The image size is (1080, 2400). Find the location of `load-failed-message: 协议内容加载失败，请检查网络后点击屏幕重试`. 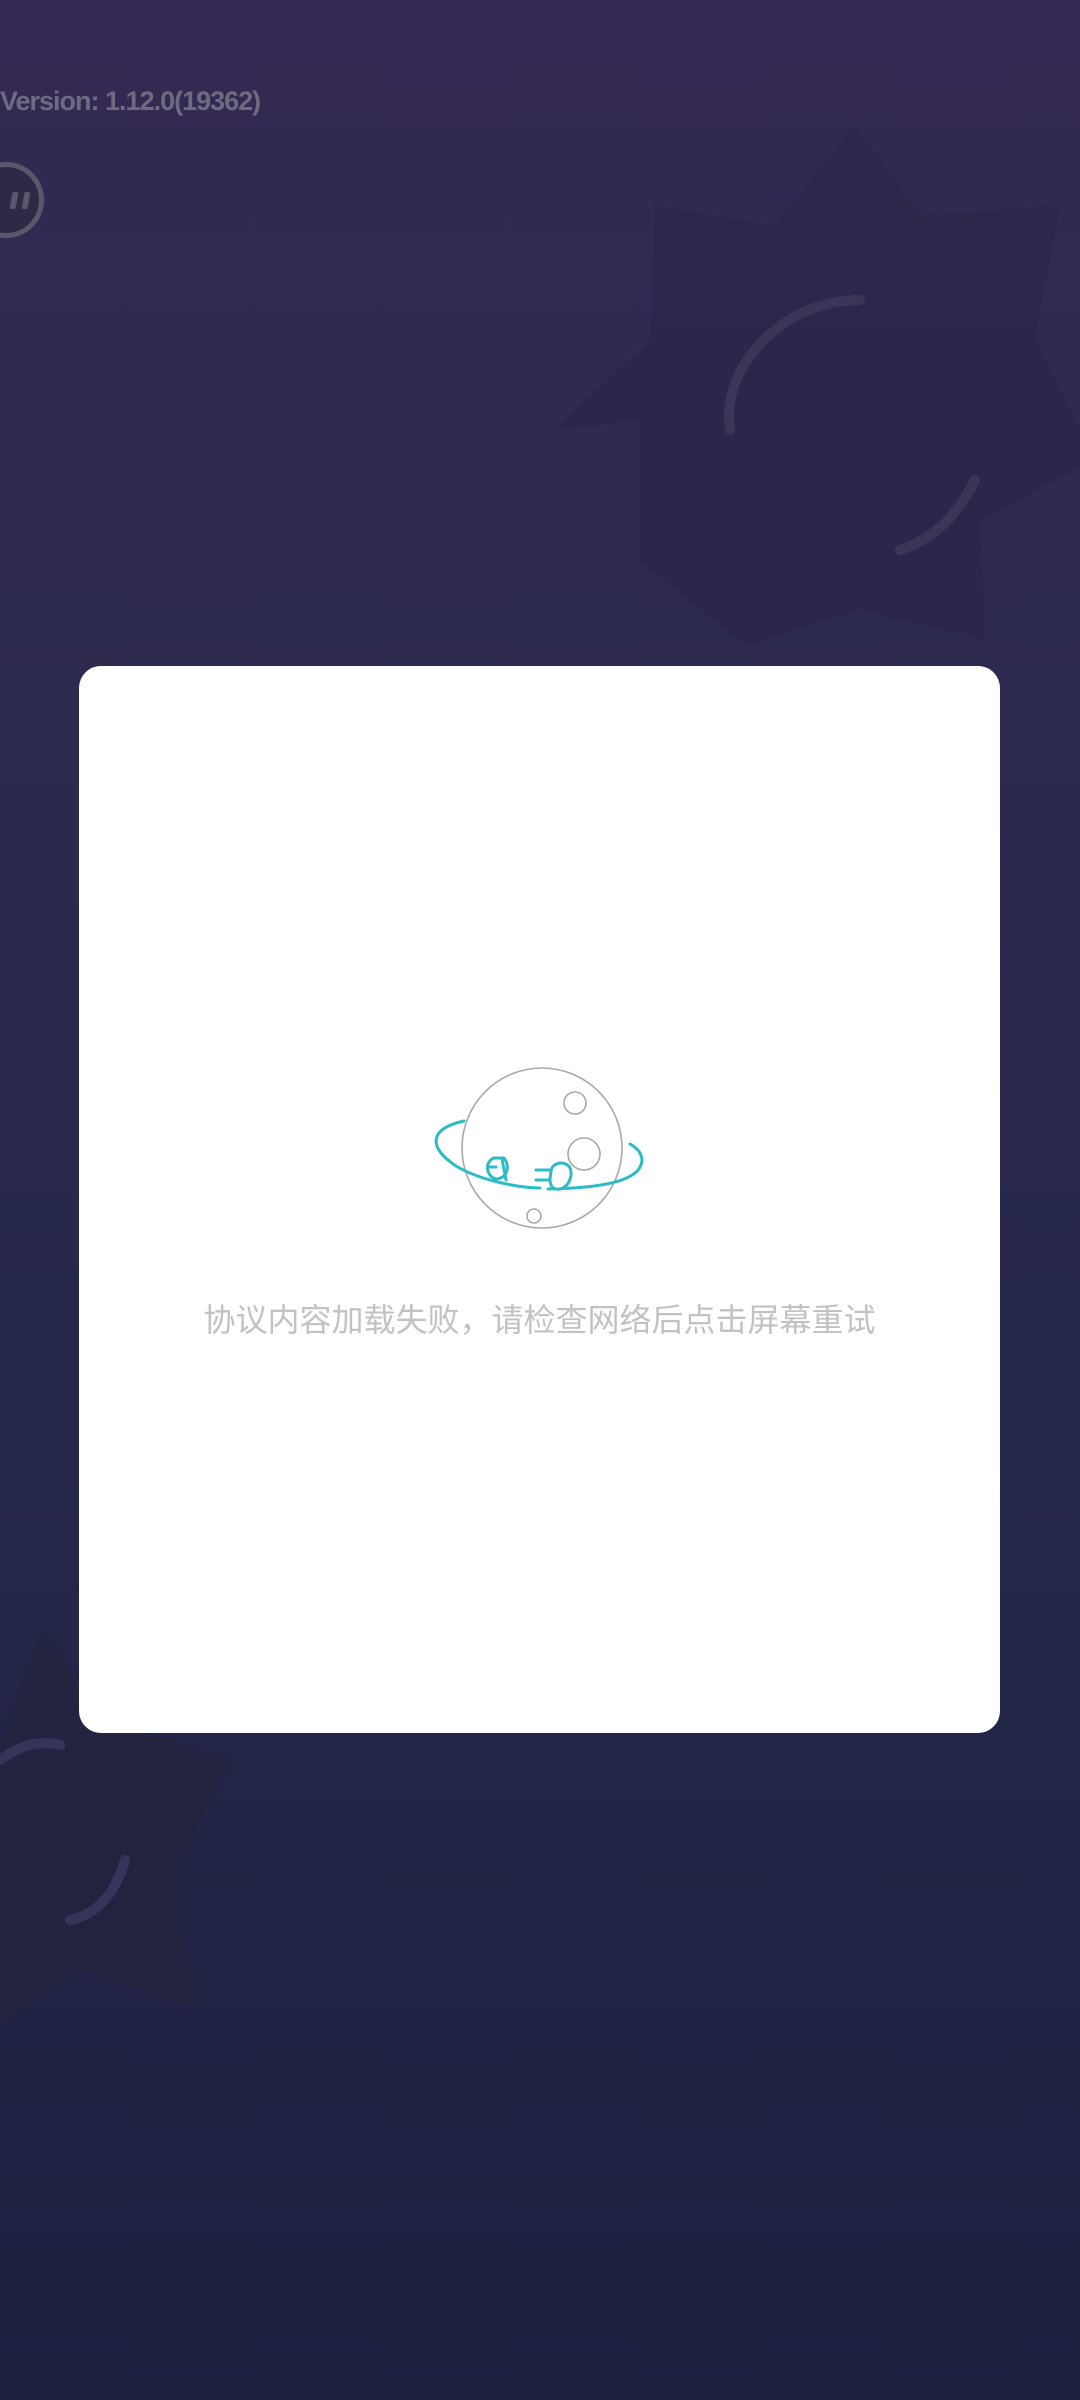

load-failed-message: 协议内容加载失败，请检查网络后点击屏幕重试 is located at coordinates (539, 1320).